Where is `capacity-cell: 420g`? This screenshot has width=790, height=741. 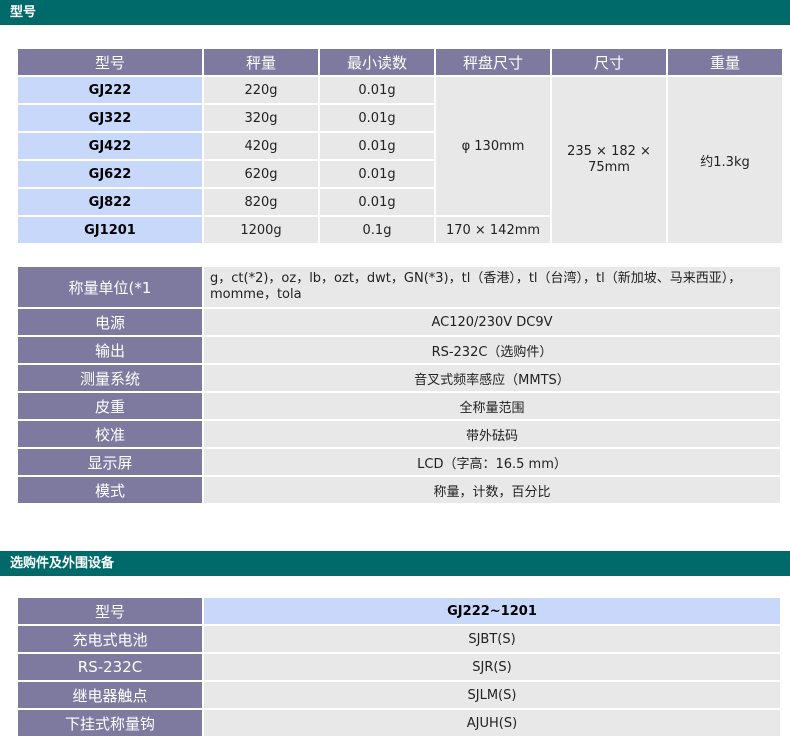
capacity-cell: 420g is located at coordinates (261, 146).